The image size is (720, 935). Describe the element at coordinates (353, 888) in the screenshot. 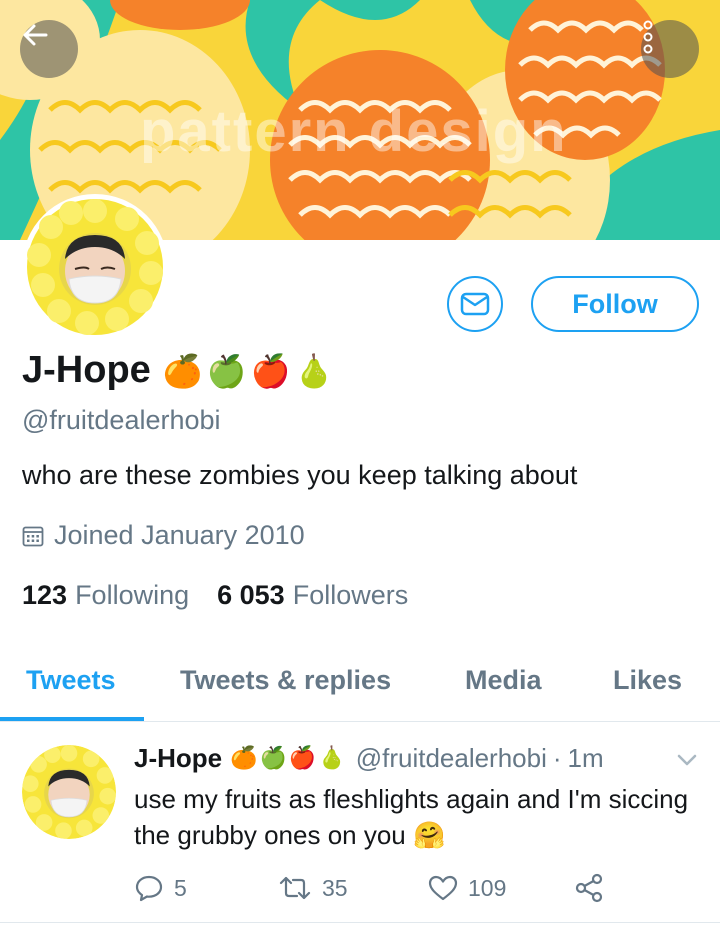

I see `retweet-button: 35` at that location.